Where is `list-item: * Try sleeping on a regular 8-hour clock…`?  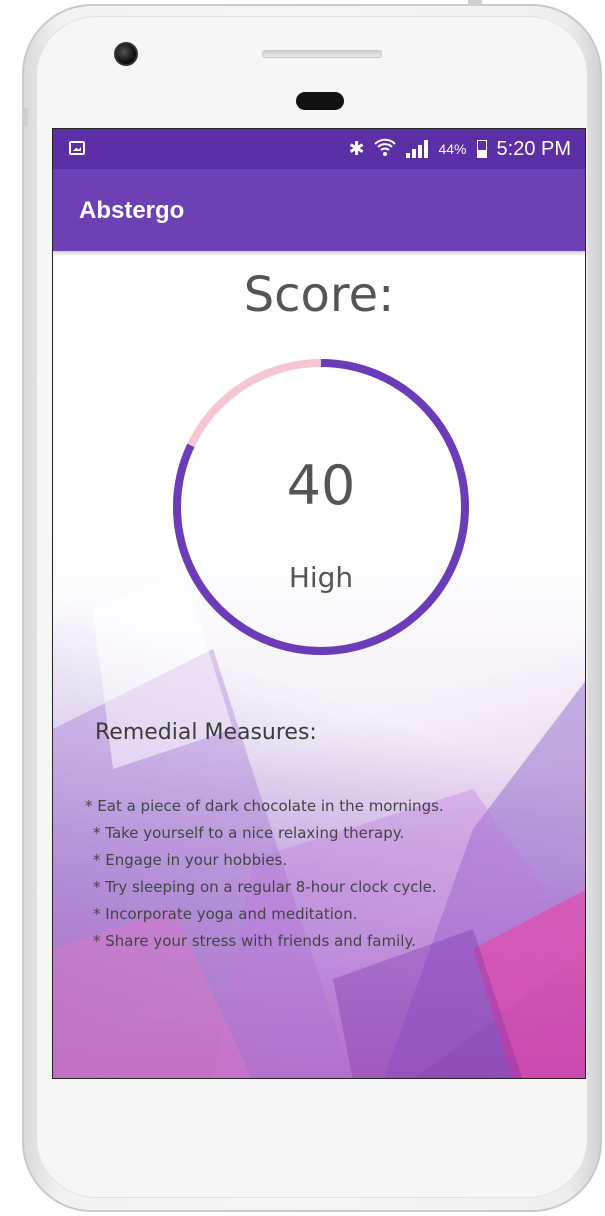 list-item: * Try sleeping on a regular 8-hour clock… is located at coordinates (265, 887).